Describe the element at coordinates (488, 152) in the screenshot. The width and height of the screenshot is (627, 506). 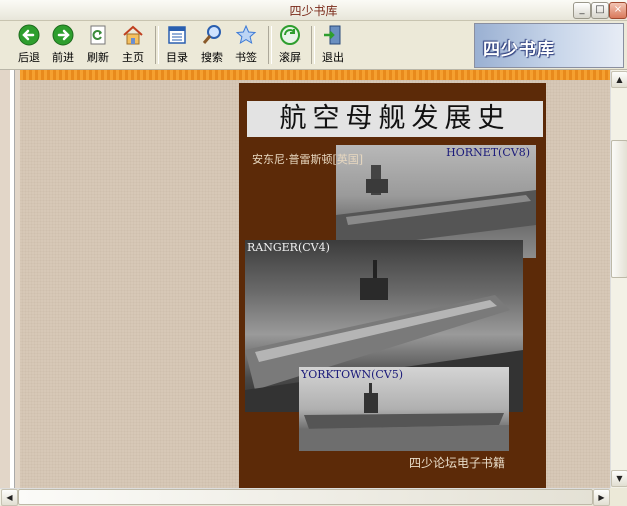
I see `hornet-caption: HORNET(CV8)` at that location.